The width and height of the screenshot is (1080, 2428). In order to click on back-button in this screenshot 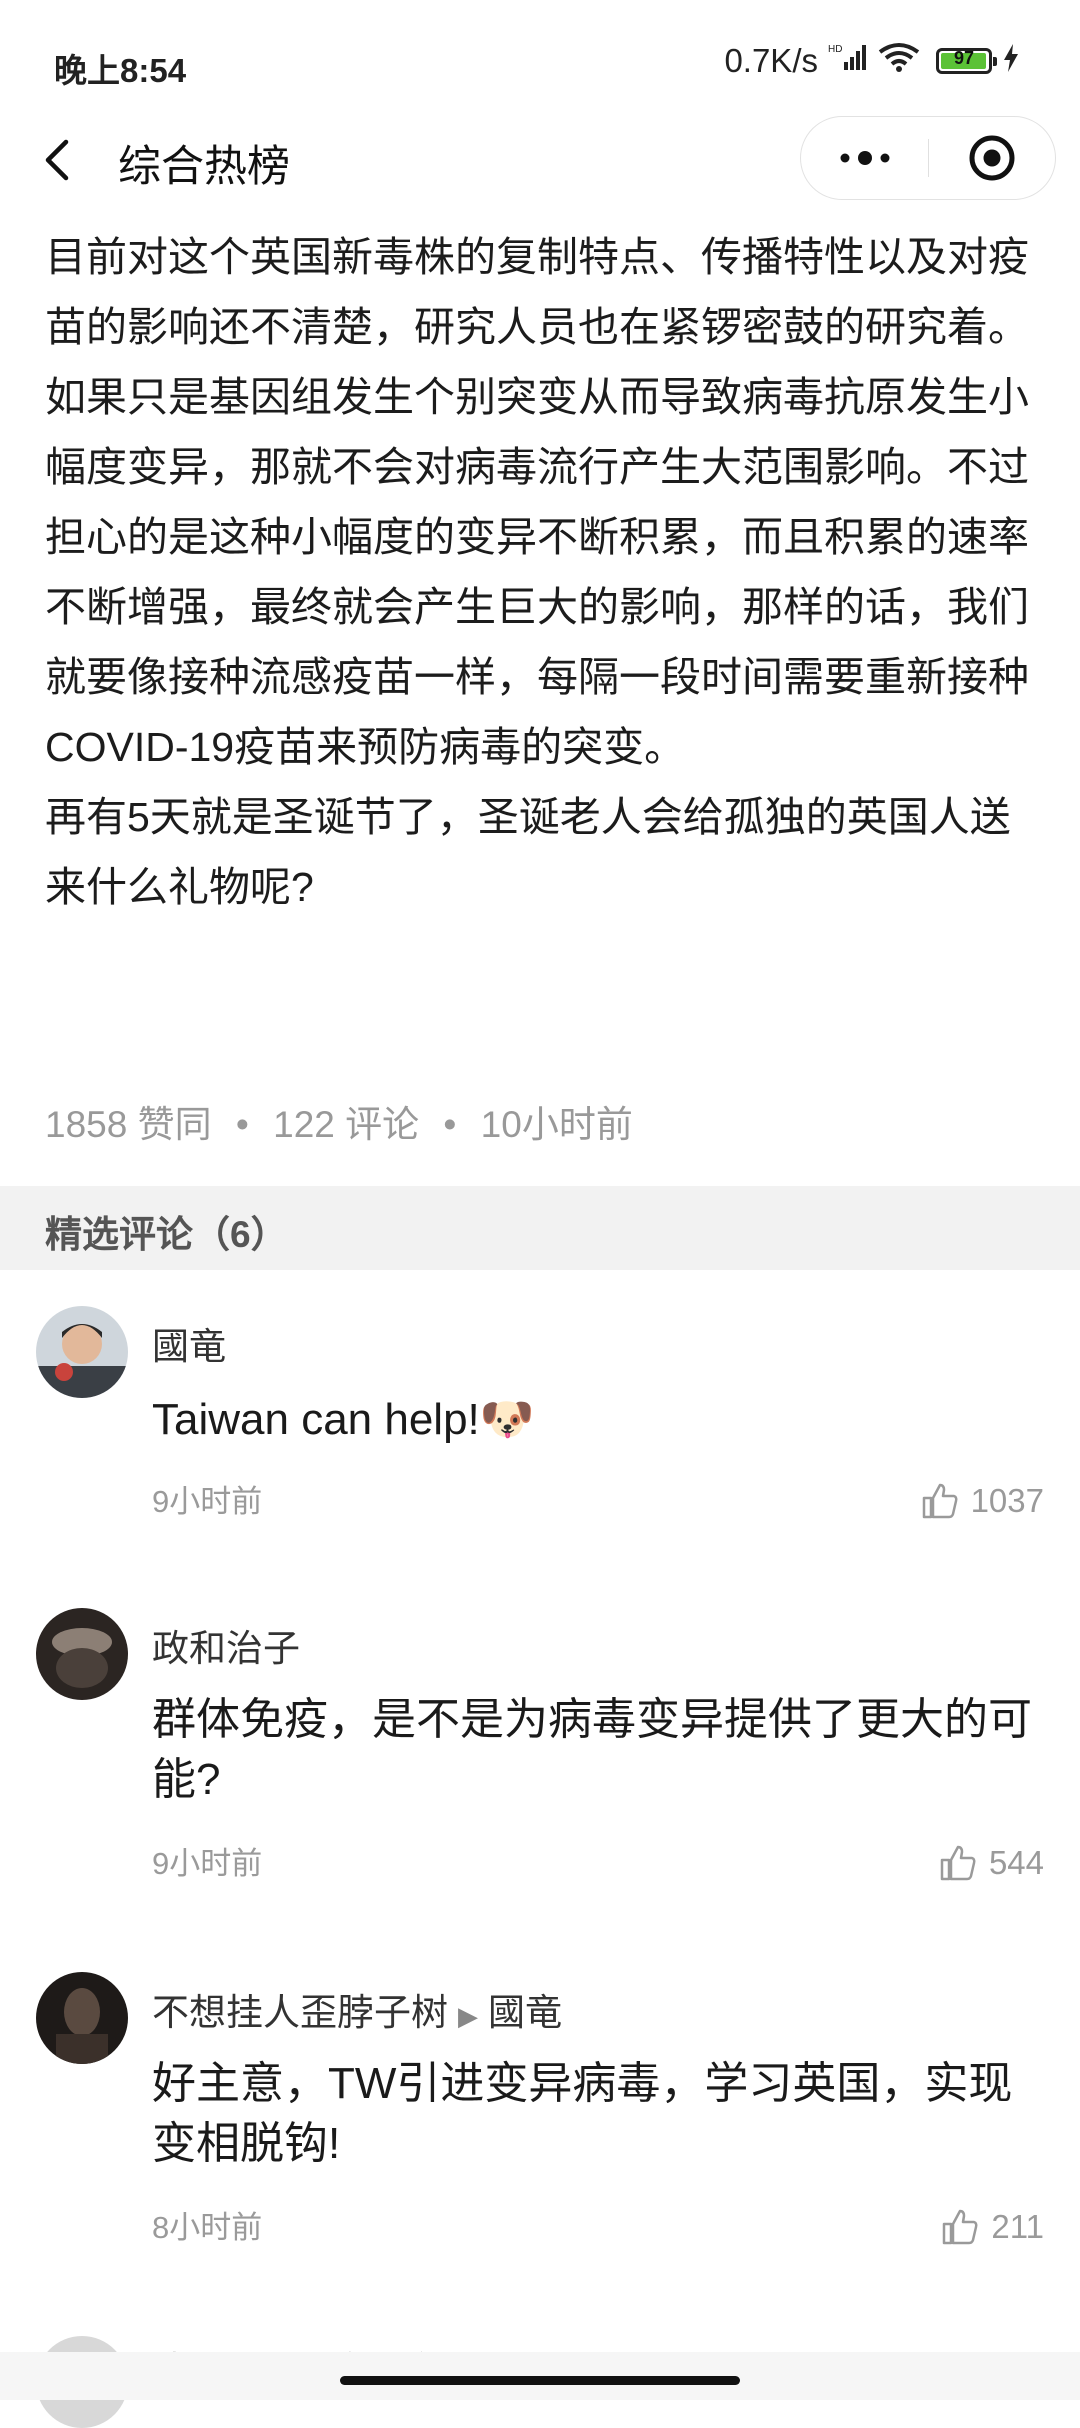, I will do `click(61, 160)`.